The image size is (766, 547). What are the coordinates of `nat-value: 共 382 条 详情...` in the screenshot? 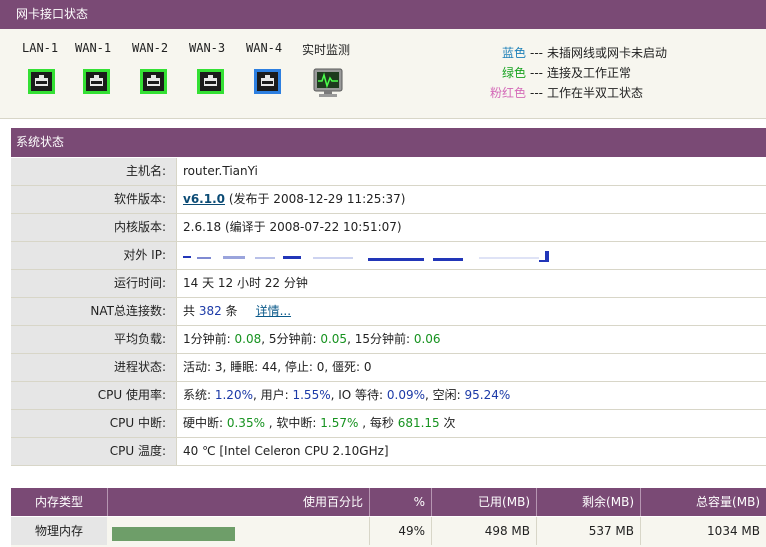 It's located at (237, 311).